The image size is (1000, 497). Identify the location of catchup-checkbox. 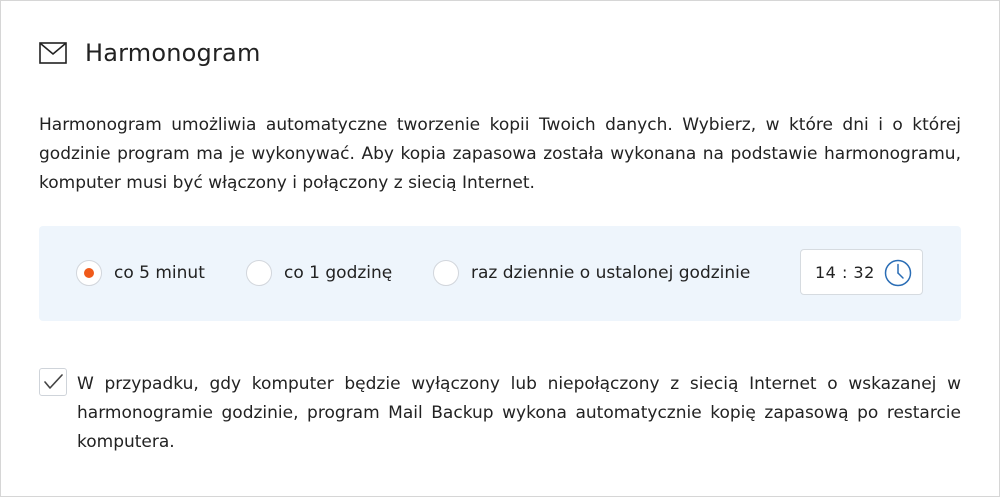
(53, 382).